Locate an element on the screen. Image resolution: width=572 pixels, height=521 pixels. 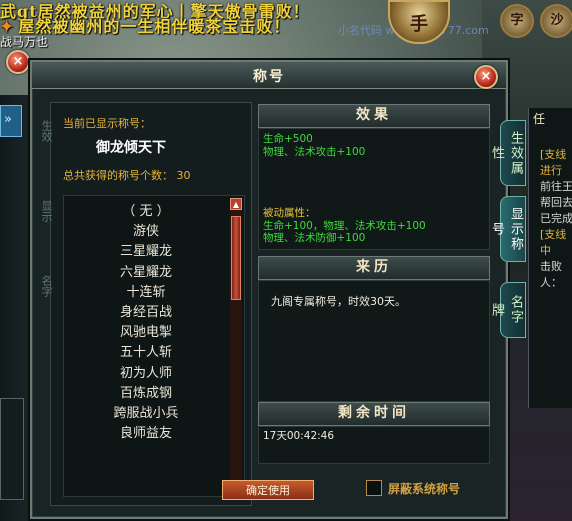
scroll-thumb is located at coordinates (236, 258).